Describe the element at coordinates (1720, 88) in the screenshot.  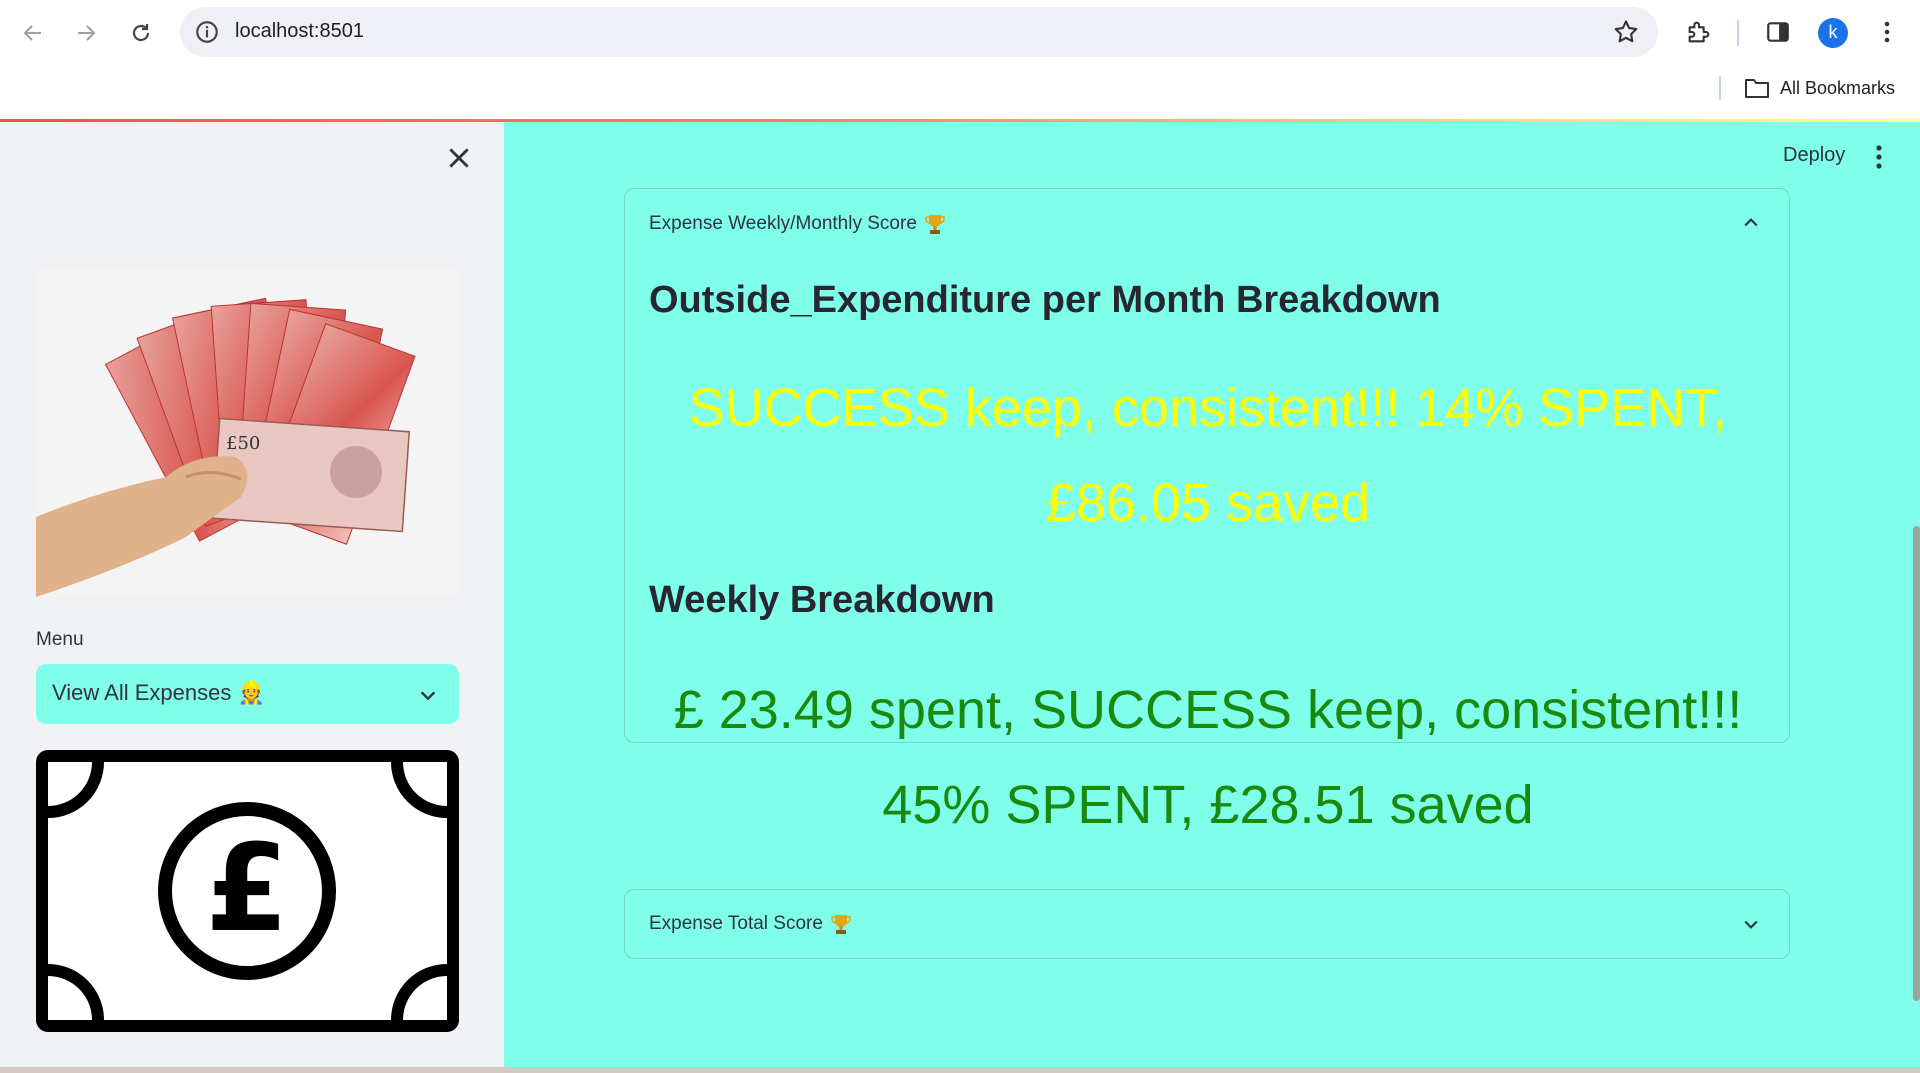
I see `bookmarks-divider` at that location.